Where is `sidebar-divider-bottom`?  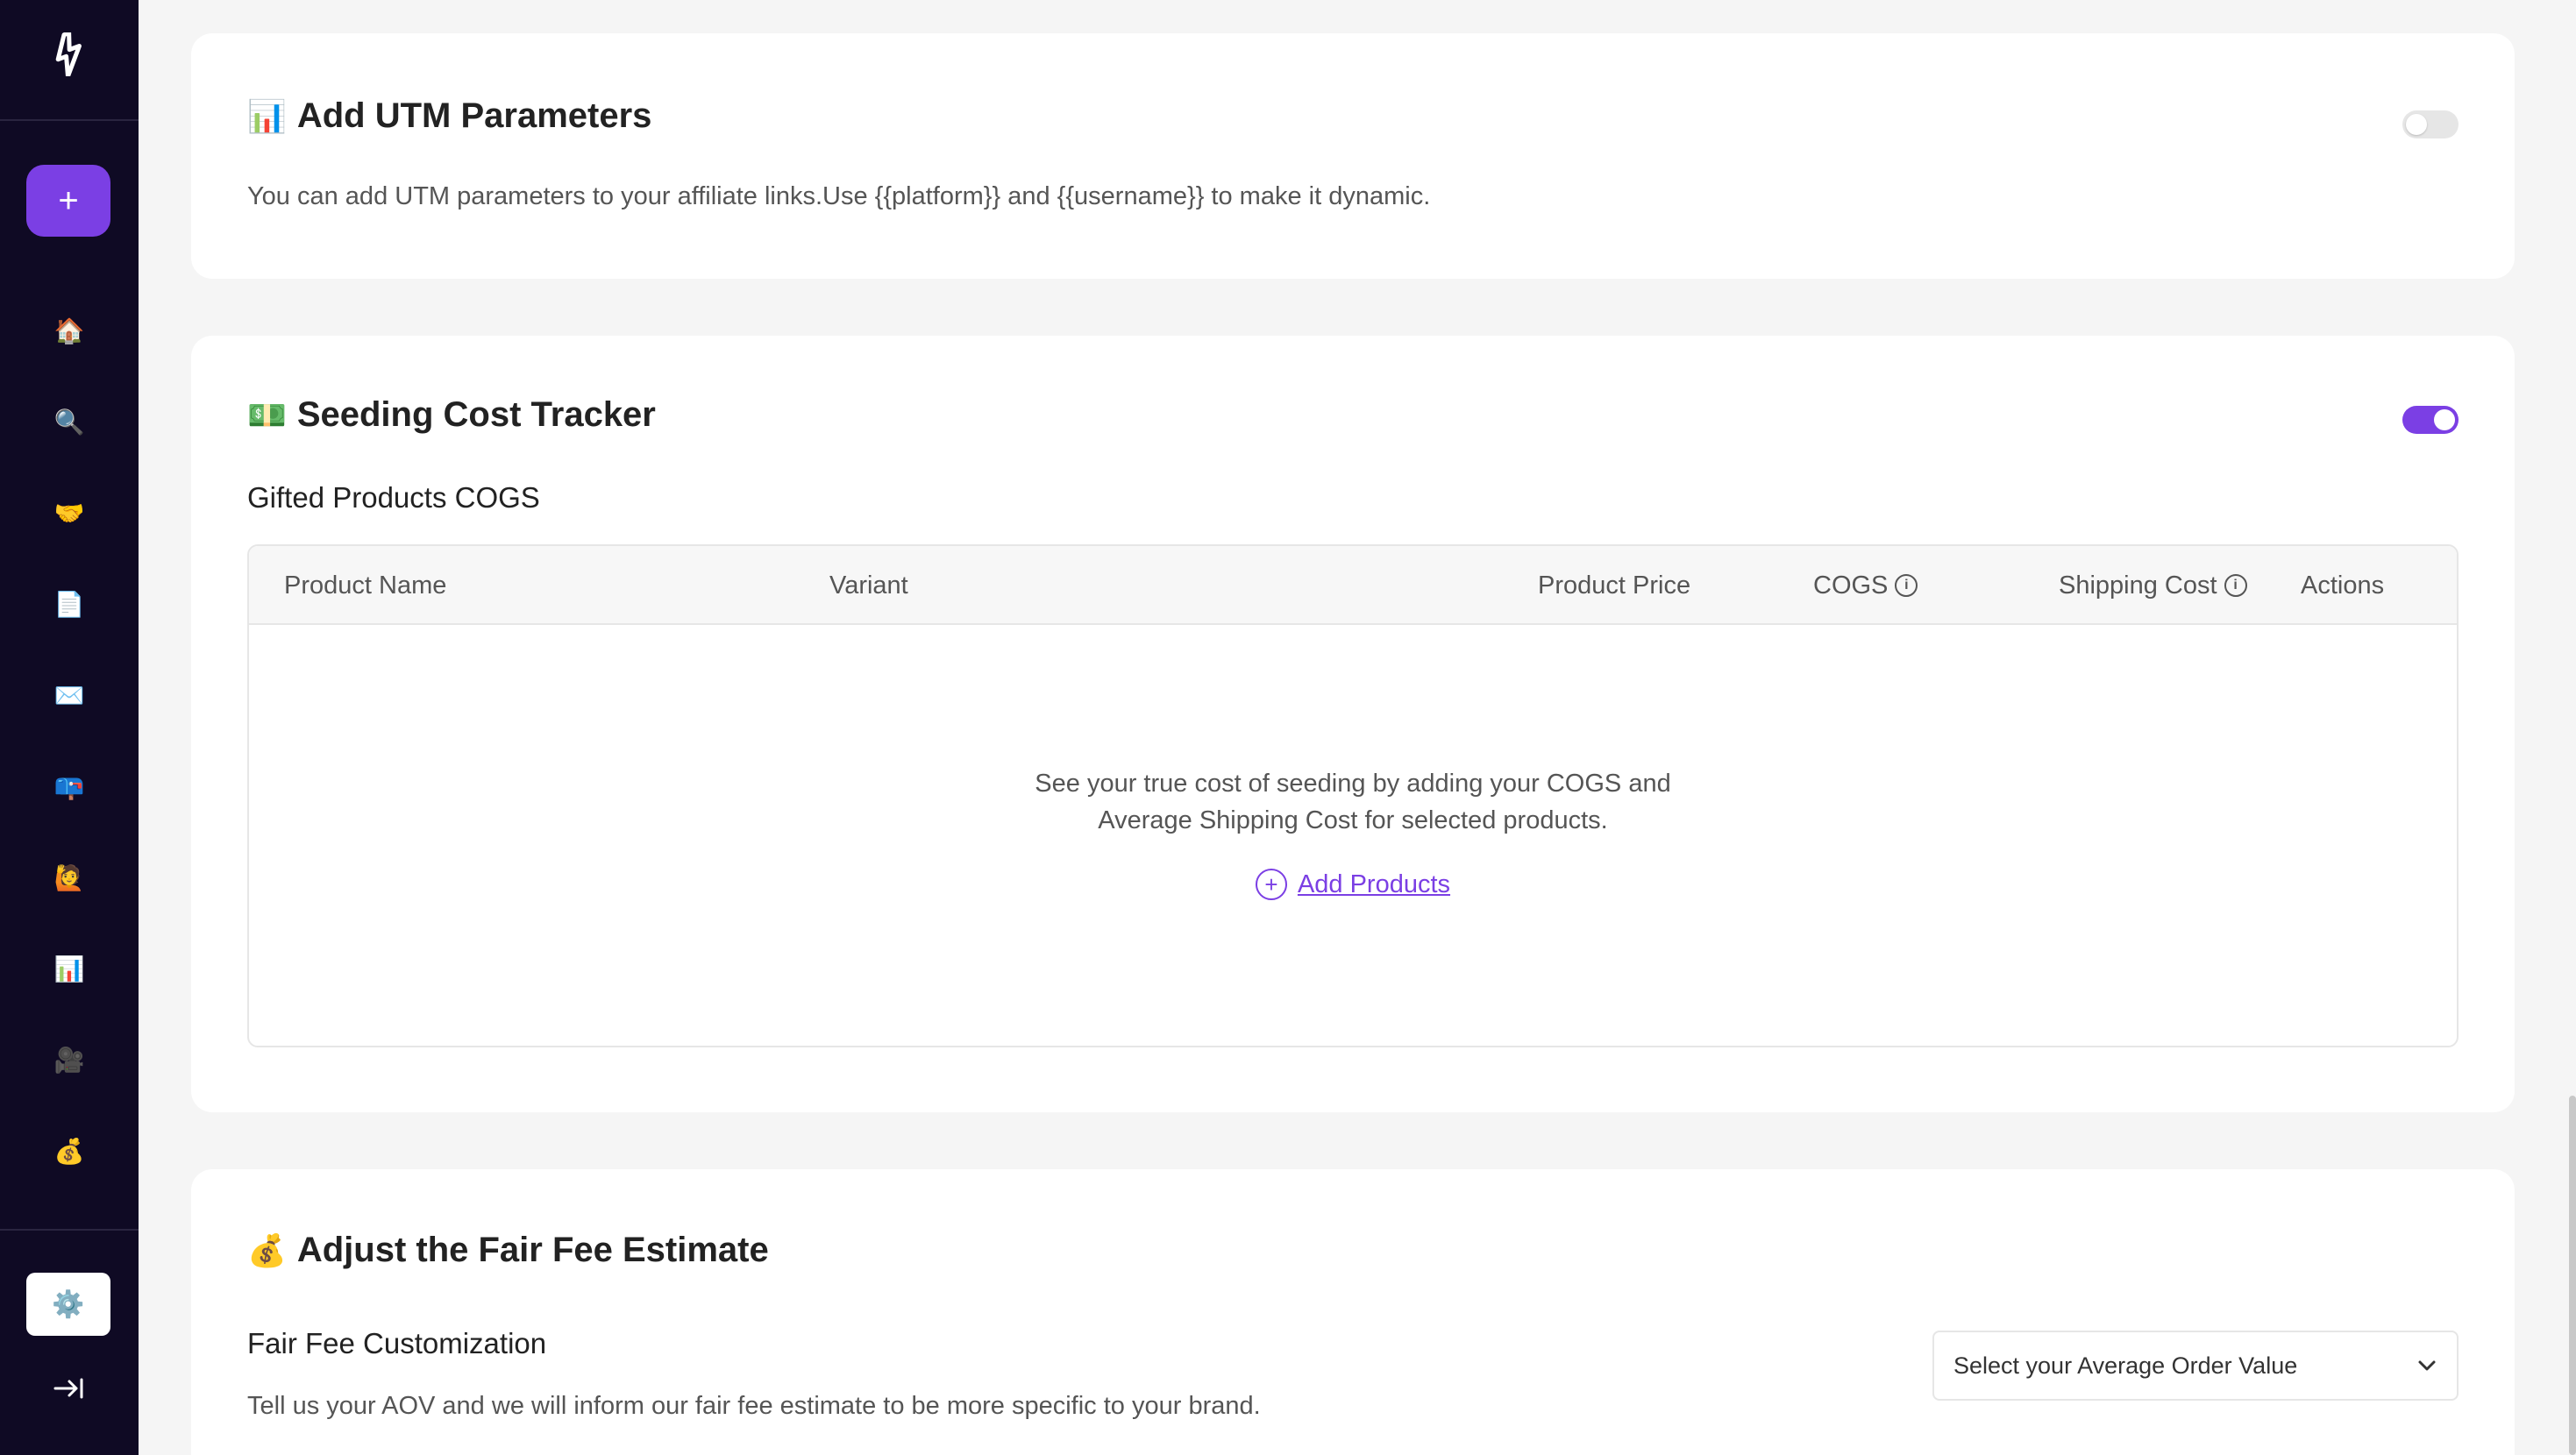
sidebar-divider-bottom is located at coordinates (69, 1230).